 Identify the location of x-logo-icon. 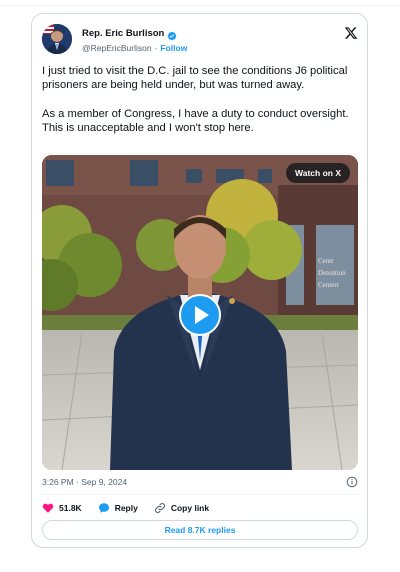
(351, 33).